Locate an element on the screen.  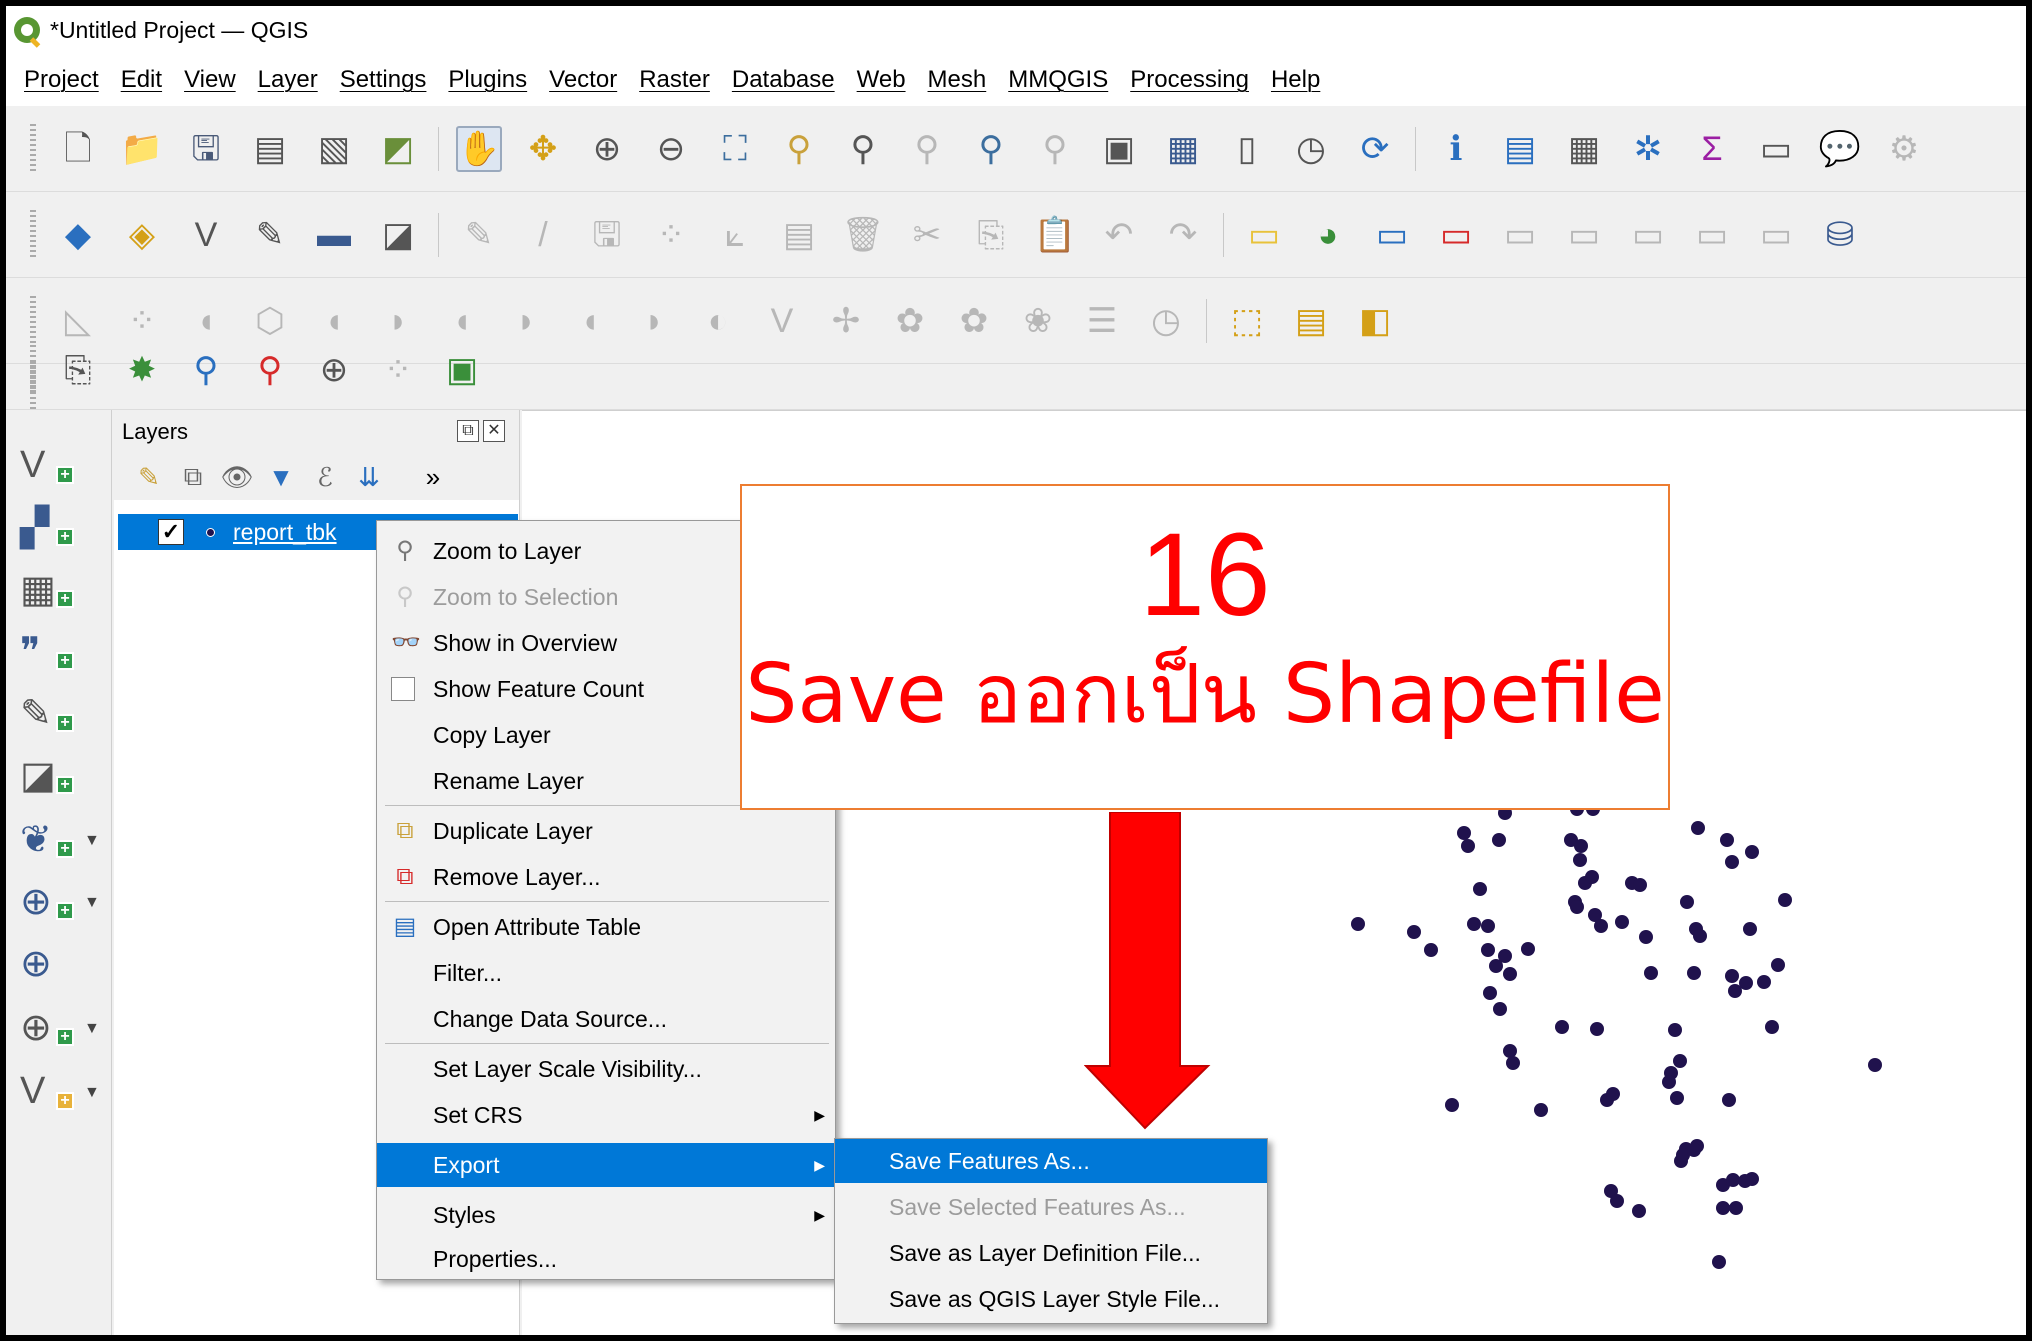
menu-item-styles: Styles ▶ is located at coordinates (606, 1215).